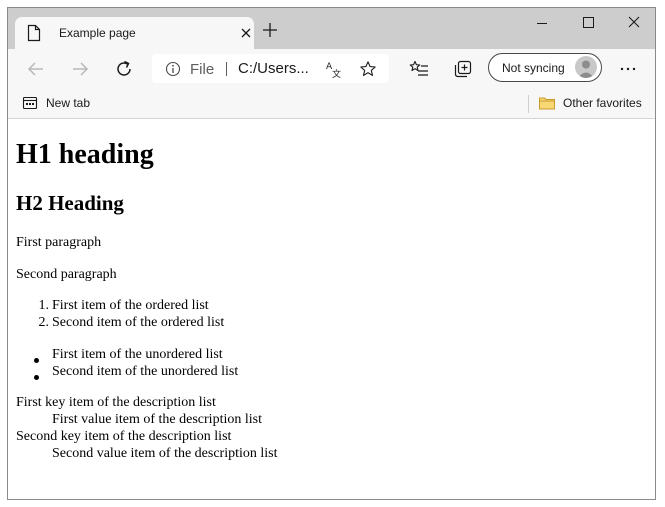  I want to click on favorite-new-tab: New tab, so click(62, 103).